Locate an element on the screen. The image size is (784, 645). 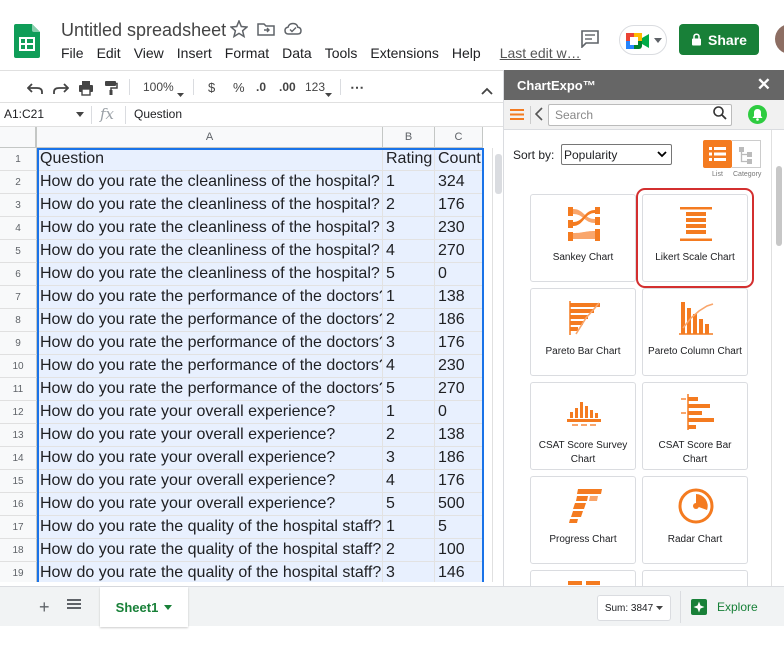
grid-scrollbar is located at coordinates (497, 365).